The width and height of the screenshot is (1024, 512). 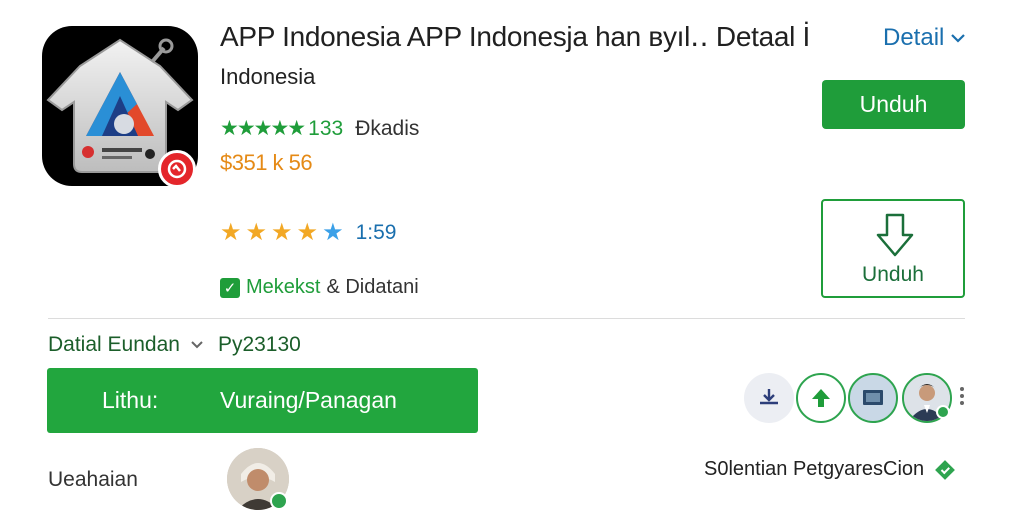 What do you see at coordinates (372, 287) in the screenshot?
I see `verified-extra-label: & Didatani` at bounding box center [372, 287].